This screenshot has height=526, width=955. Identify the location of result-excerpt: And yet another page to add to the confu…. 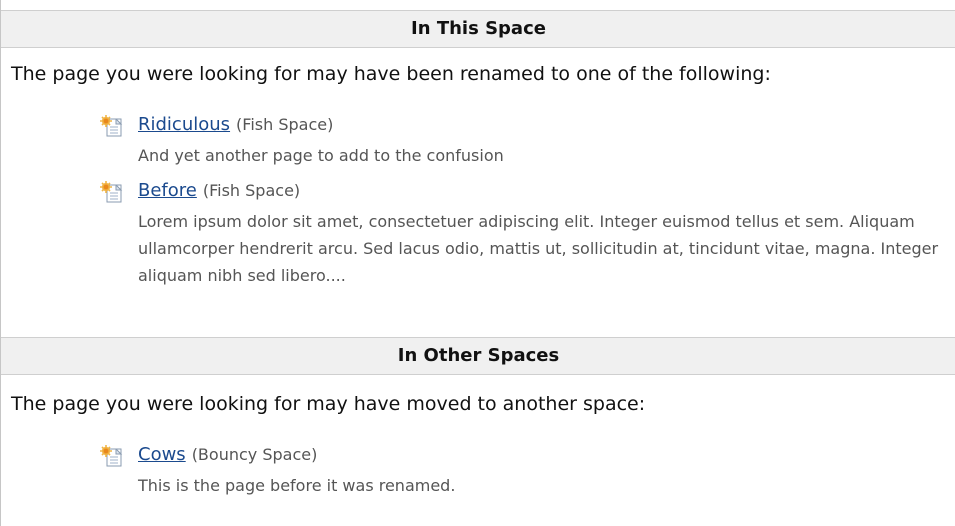
(321, 155).